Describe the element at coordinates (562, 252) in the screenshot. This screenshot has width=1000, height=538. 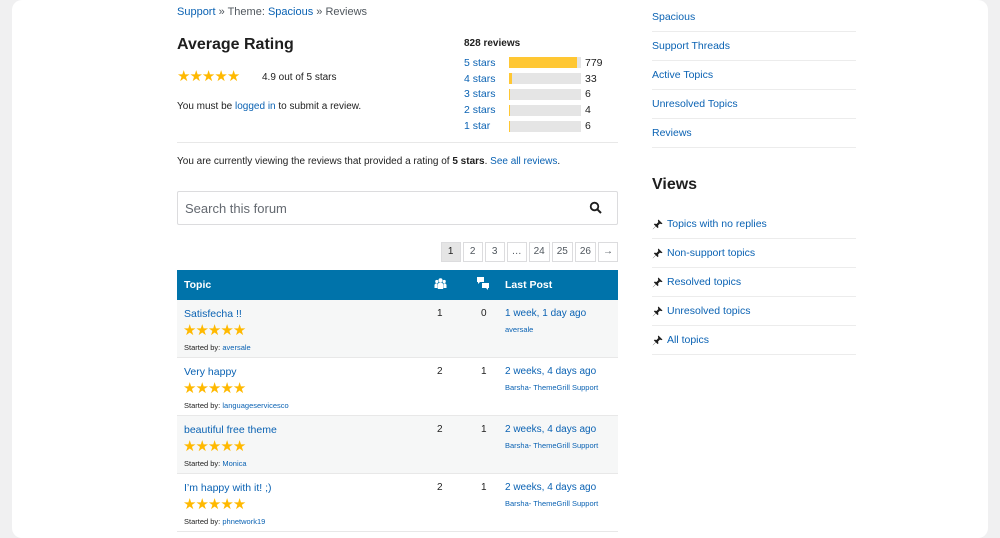
I see `page-link: 25` at that location.